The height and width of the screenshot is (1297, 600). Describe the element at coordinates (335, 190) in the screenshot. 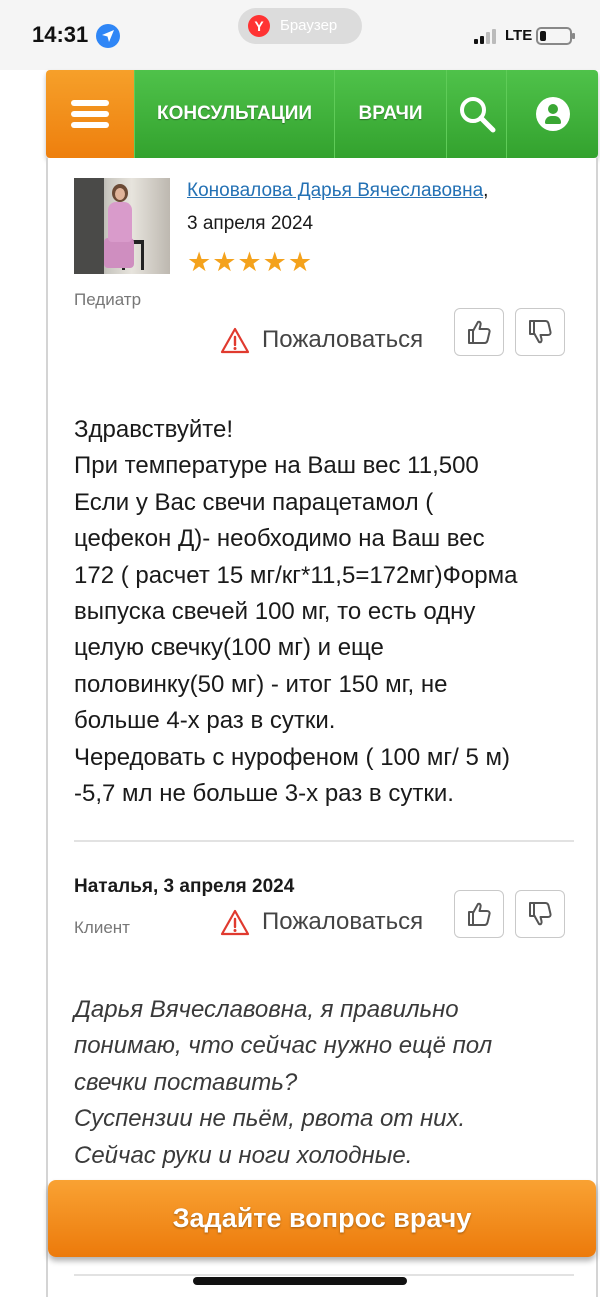

I see `doctor-name-link: Коновалова Дарья Вячеславовна` at that location.